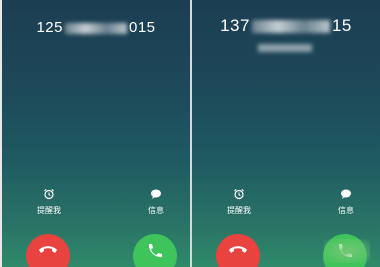 The image size is (380, 267). I want to click on caller-number-end: 015, so click(142, 27).